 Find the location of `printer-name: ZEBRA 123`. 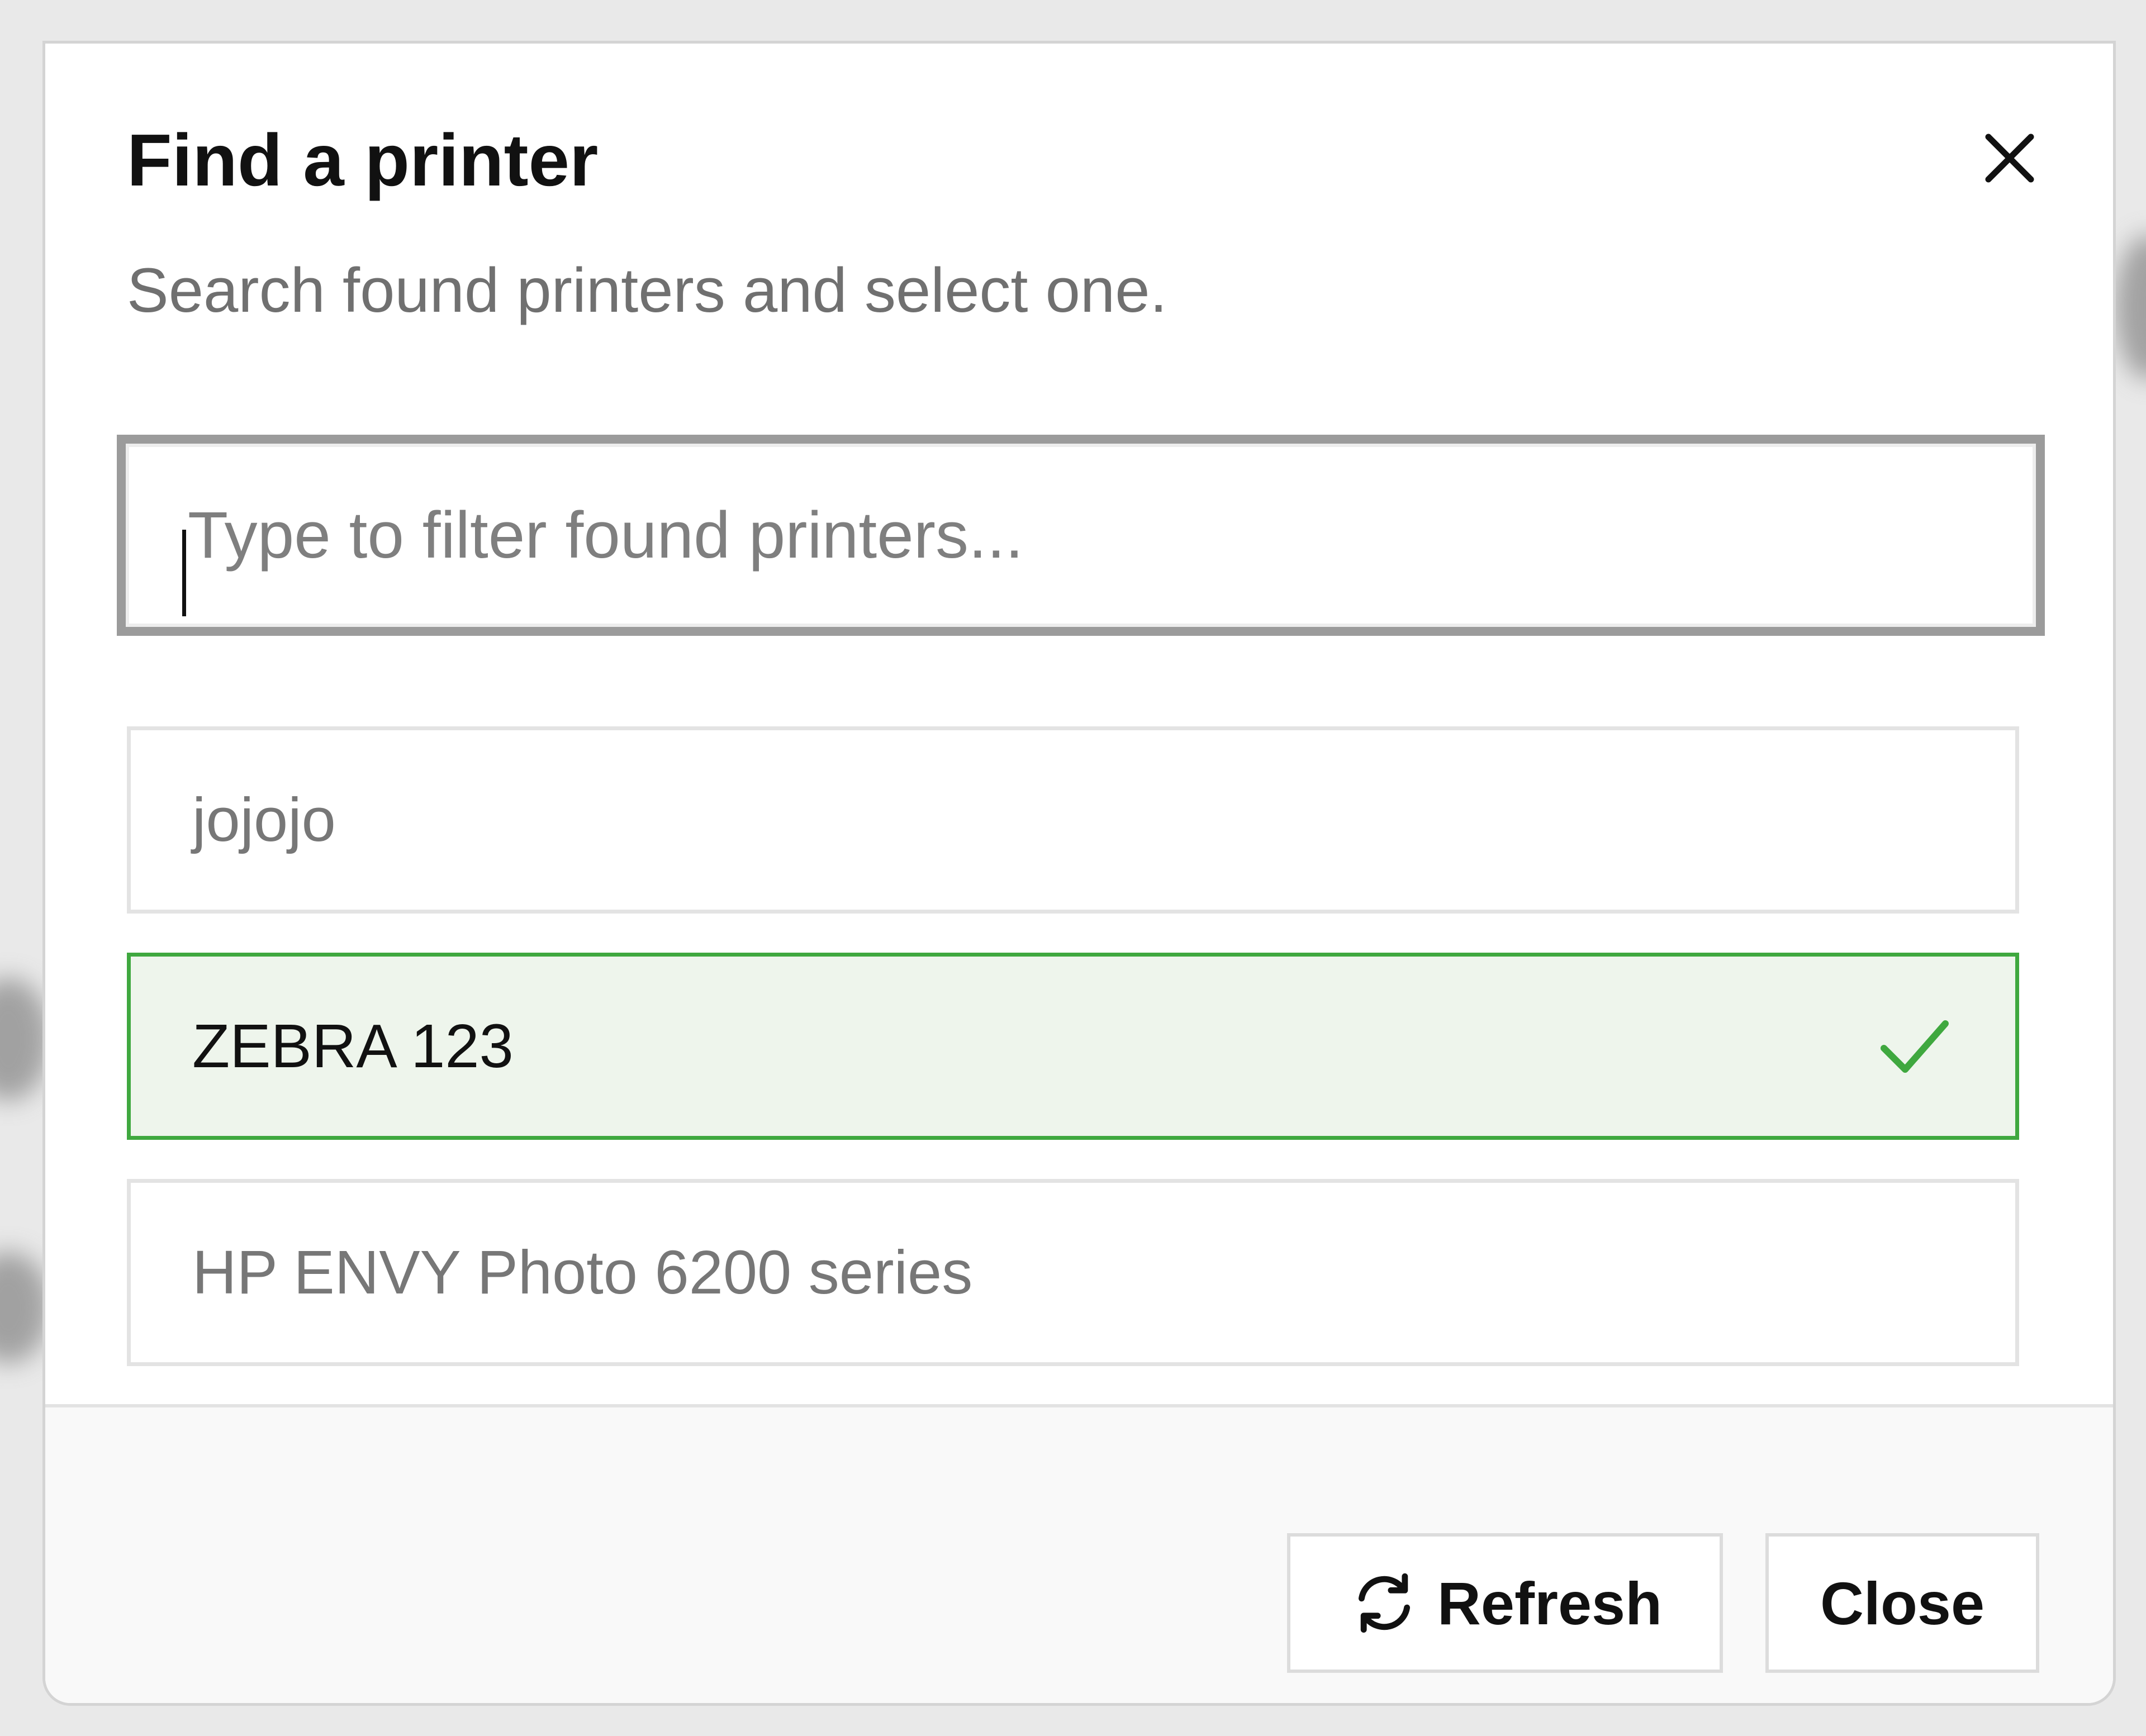

printer-name: ZEBRA 123 is located at coordinates (353, 1046).